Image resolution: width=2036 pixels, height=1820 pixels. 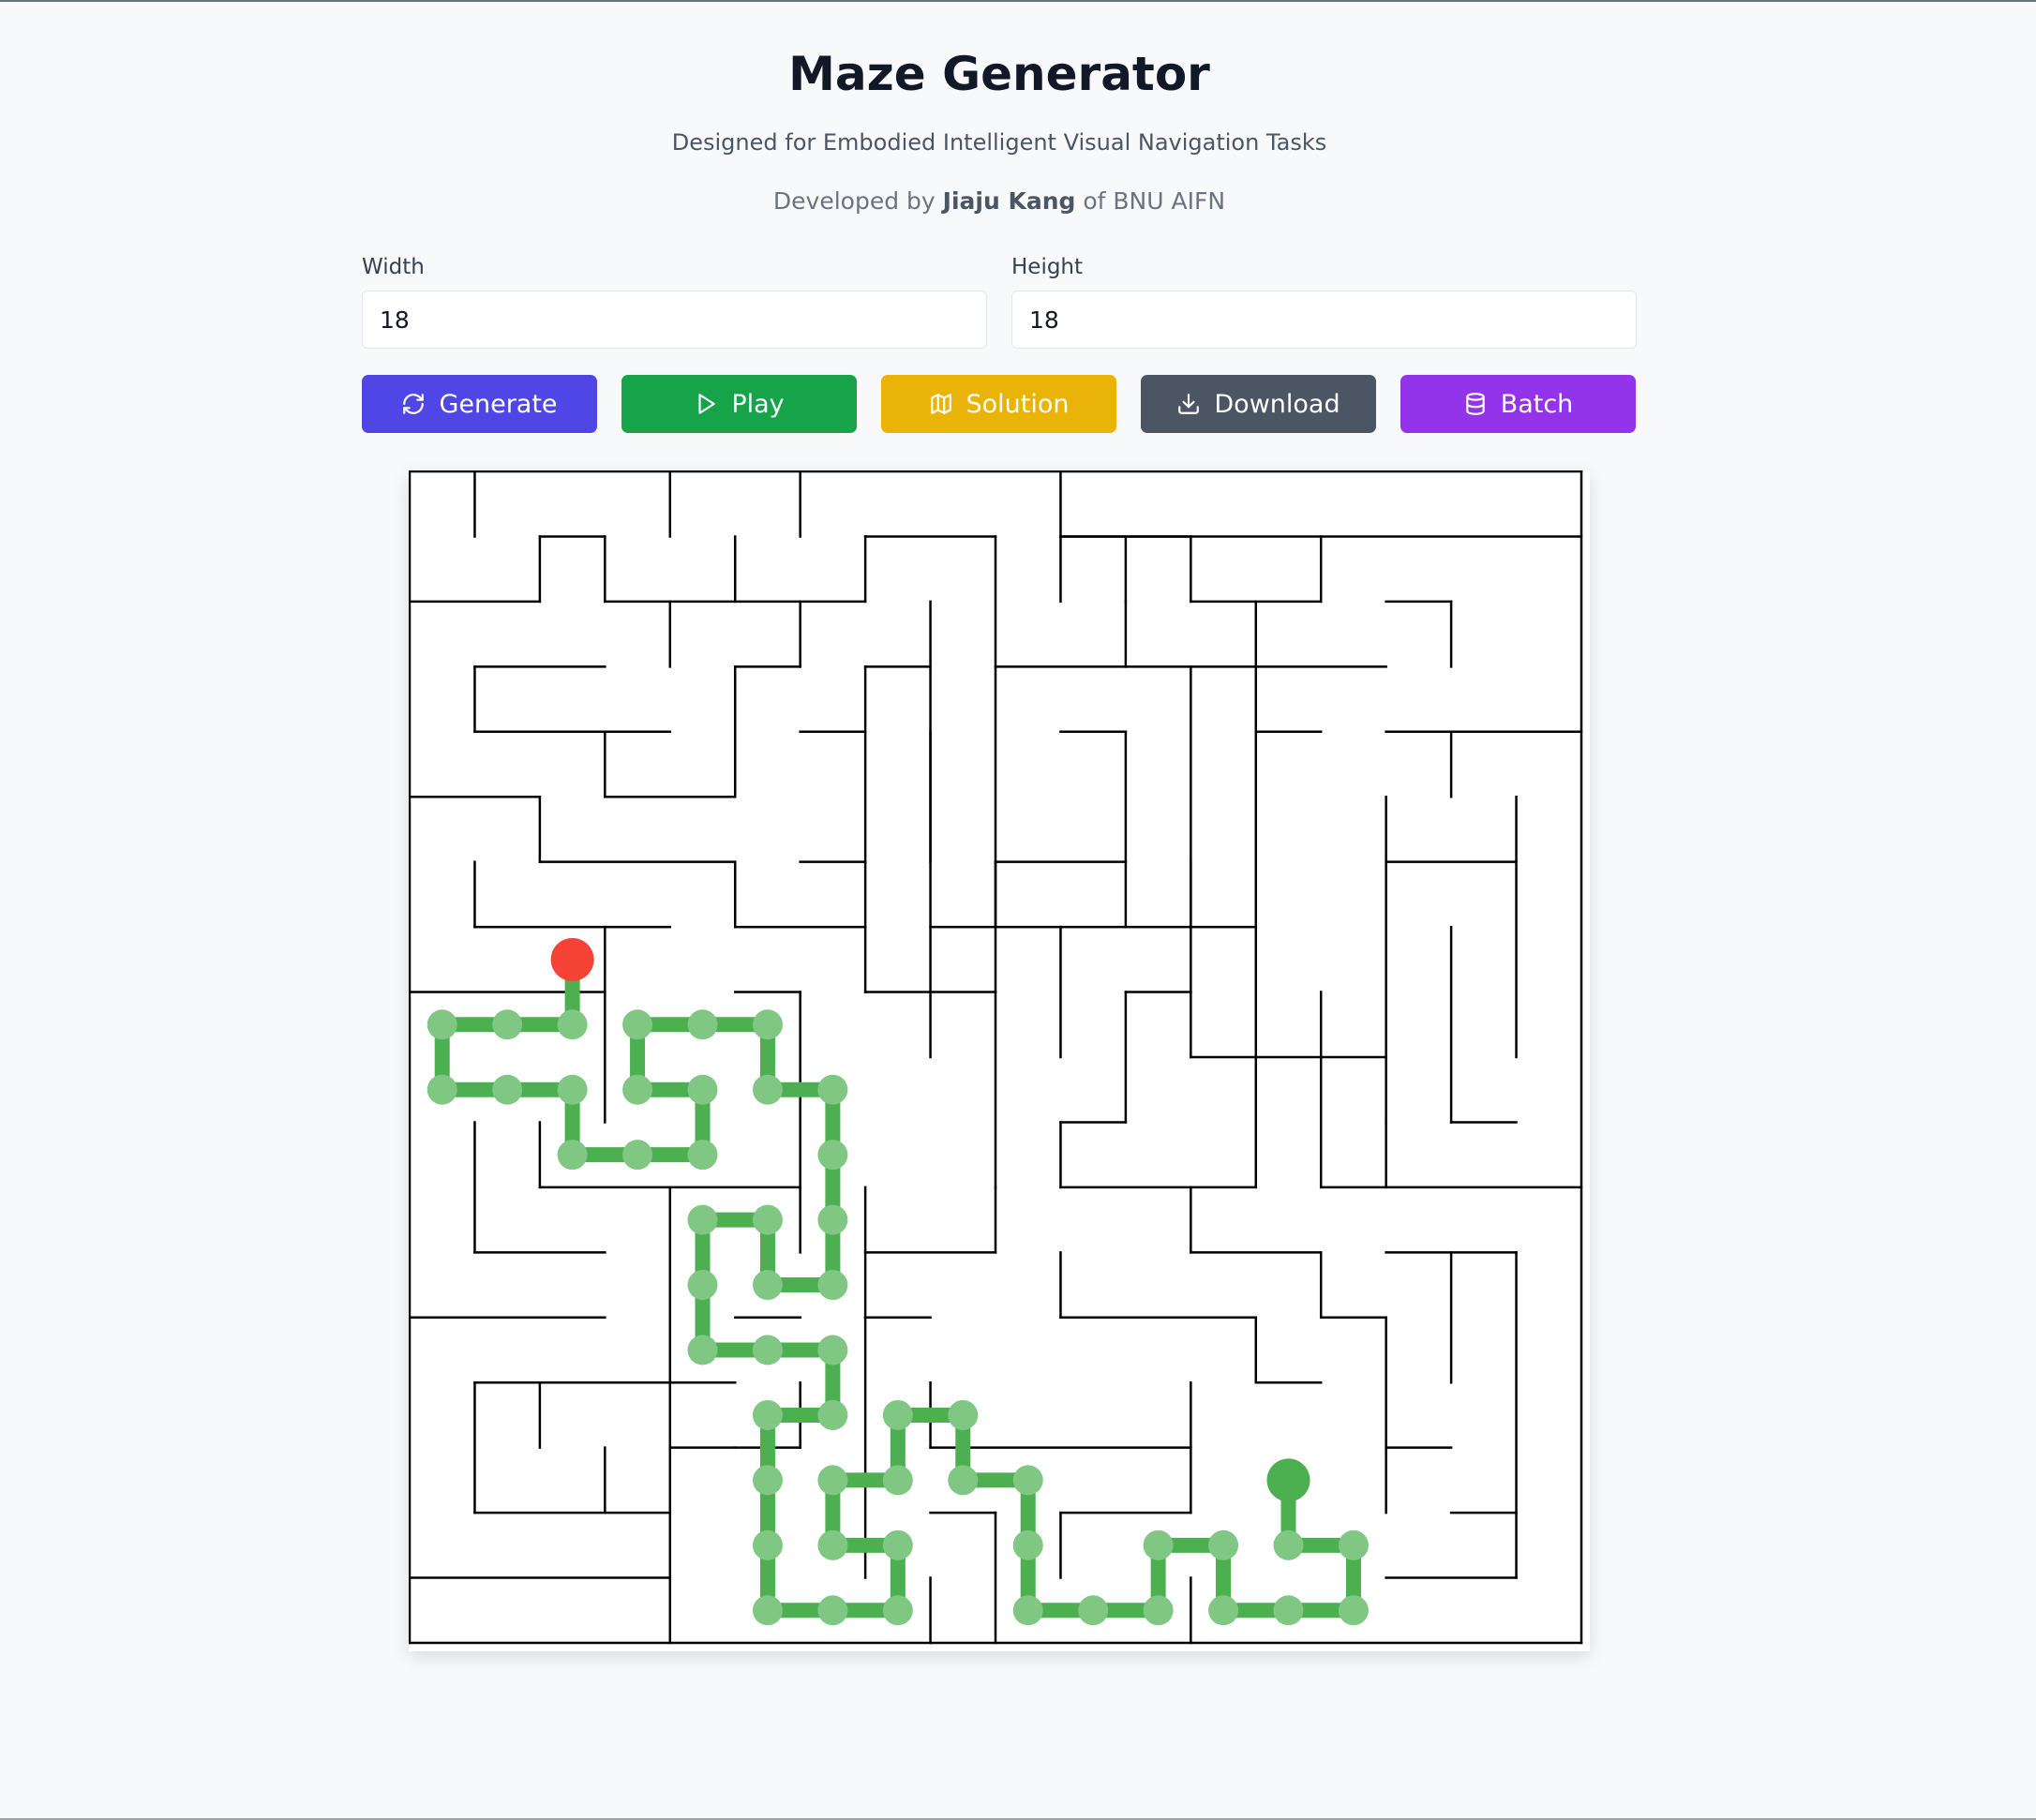 I want to click on window-top-border, so click(x=1018, y=1).